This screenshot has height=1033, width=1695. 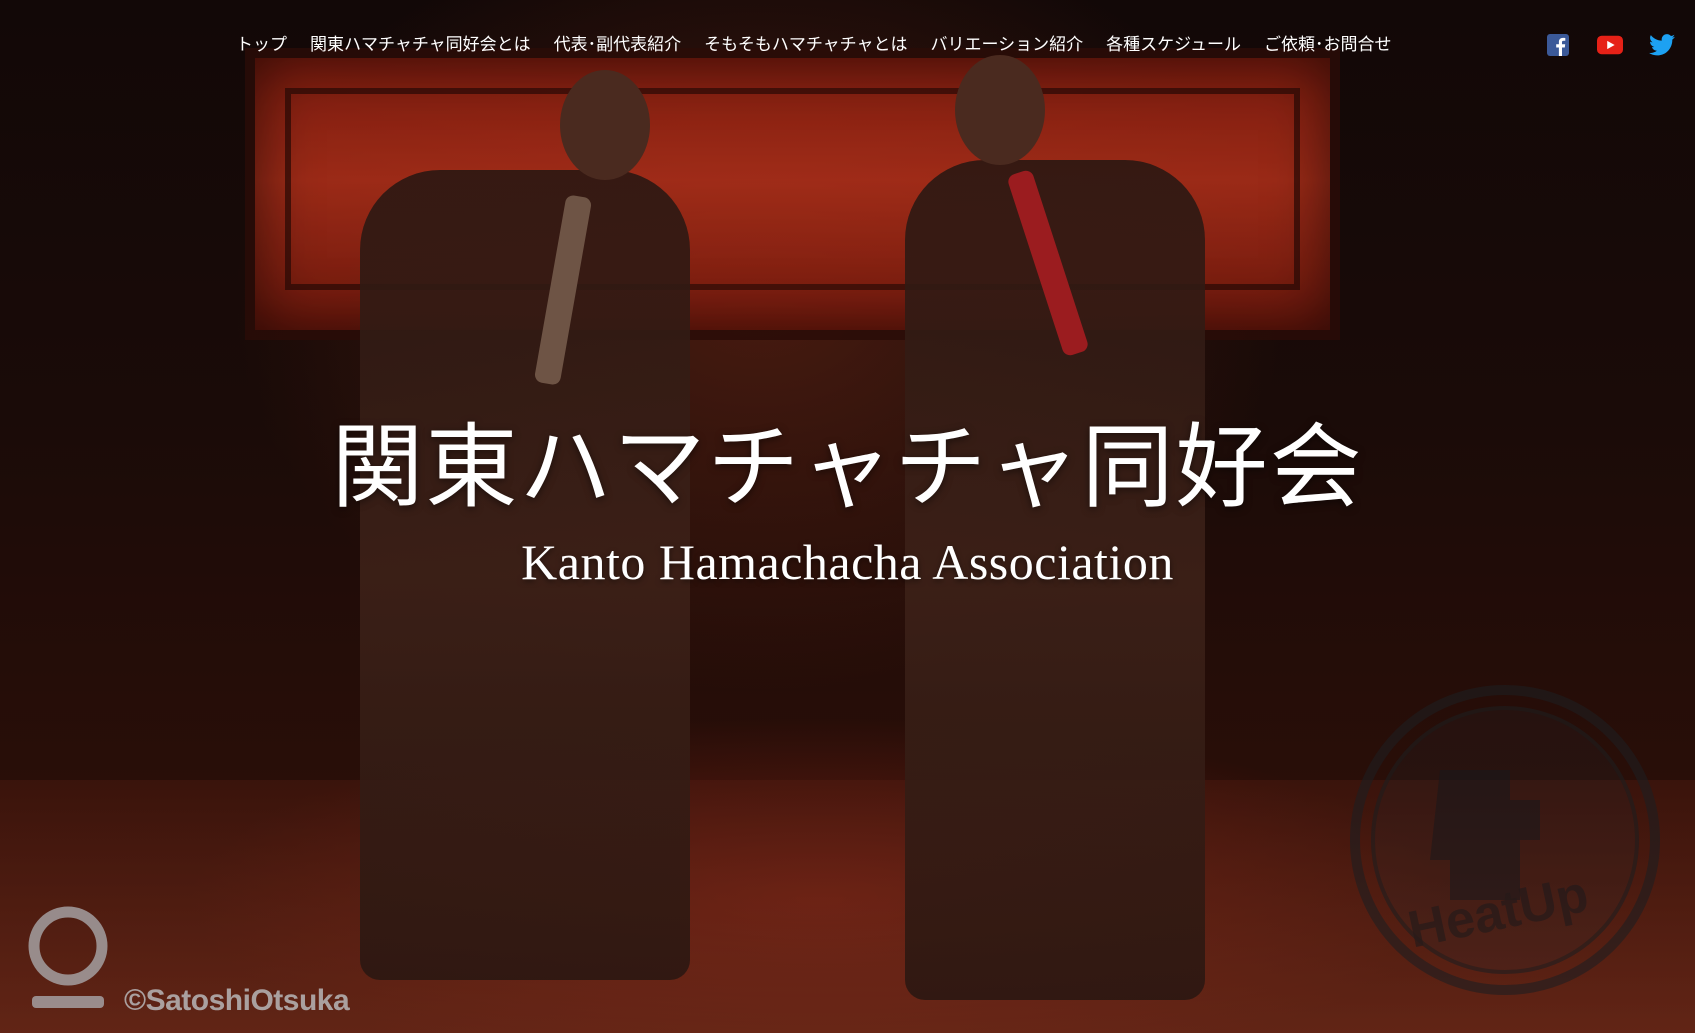 What do you see at coordinates (1505, 840) in the screenshot?
I see `event-stamp-icon: HeatUp` at bounding box center [1505, 840].